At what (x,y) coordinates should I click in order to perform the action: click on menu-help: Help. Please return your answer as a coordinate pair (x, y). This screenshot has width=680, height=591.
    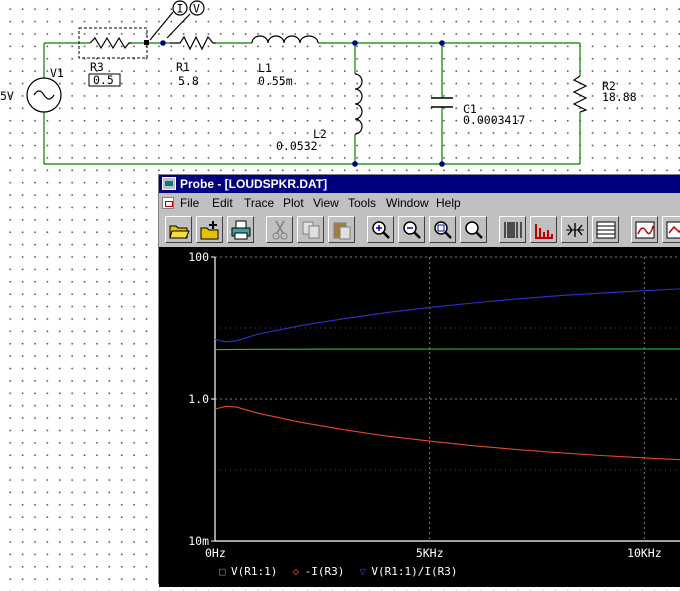
    Looking at the image, I should click on (448, 203).